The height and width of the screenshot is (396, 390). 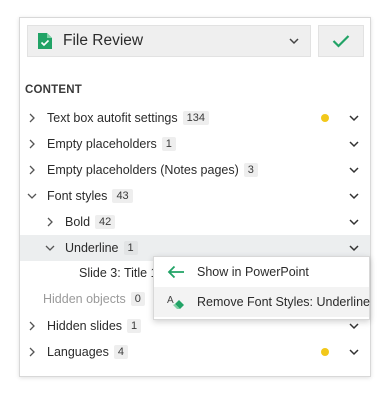 I want to click on checkmark-icon, so click(x=341, y=41).